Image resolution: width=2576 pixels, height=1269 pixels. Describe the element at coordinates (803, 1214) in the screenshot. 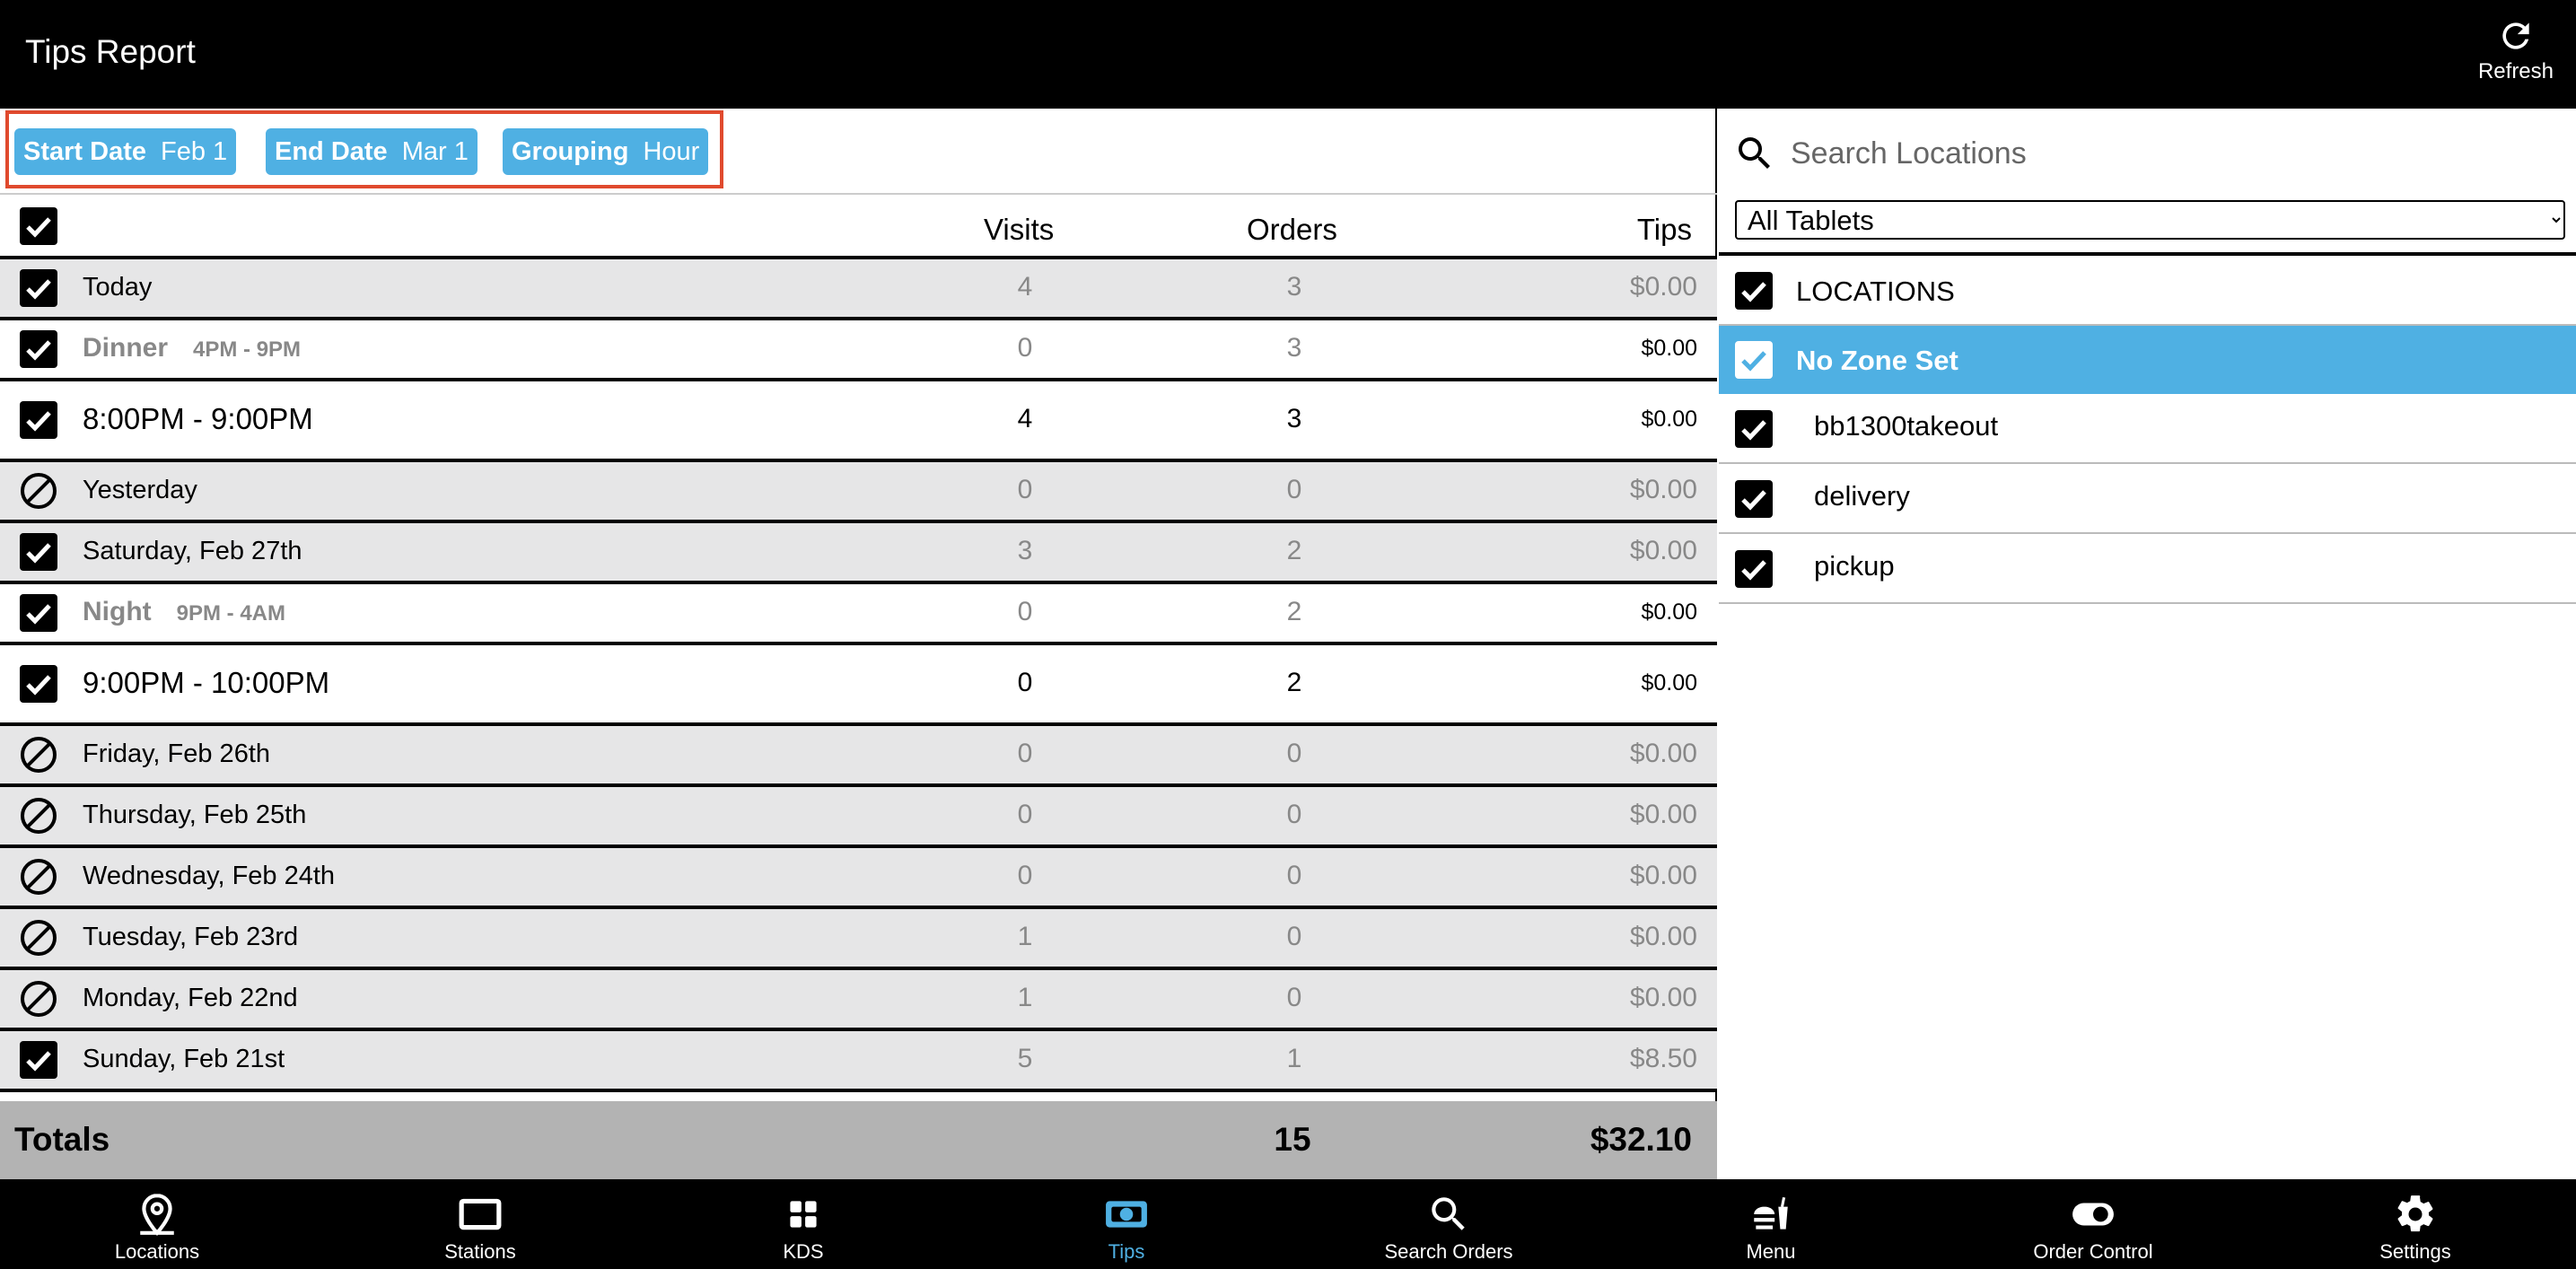

I see `grid-icon` at that location.